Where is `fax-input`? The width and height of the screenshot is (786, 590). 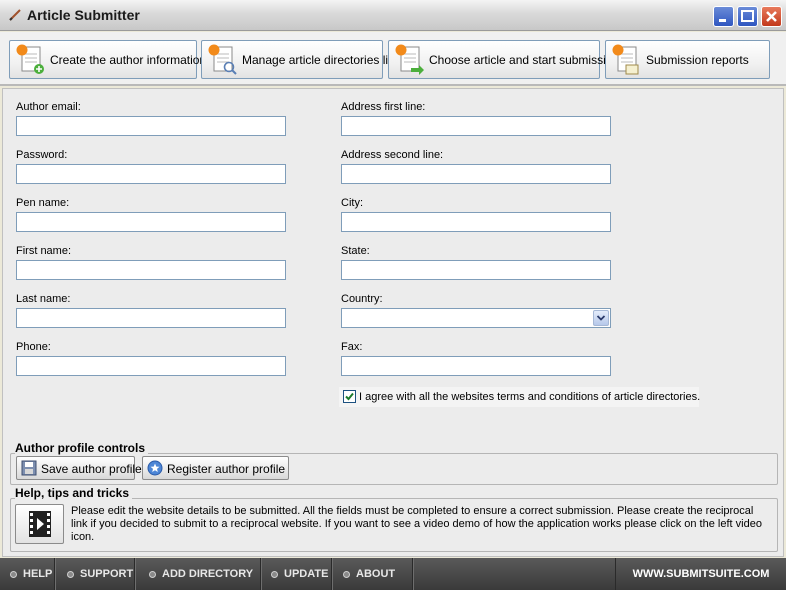 fax-input is located at coordinates (476, 366).